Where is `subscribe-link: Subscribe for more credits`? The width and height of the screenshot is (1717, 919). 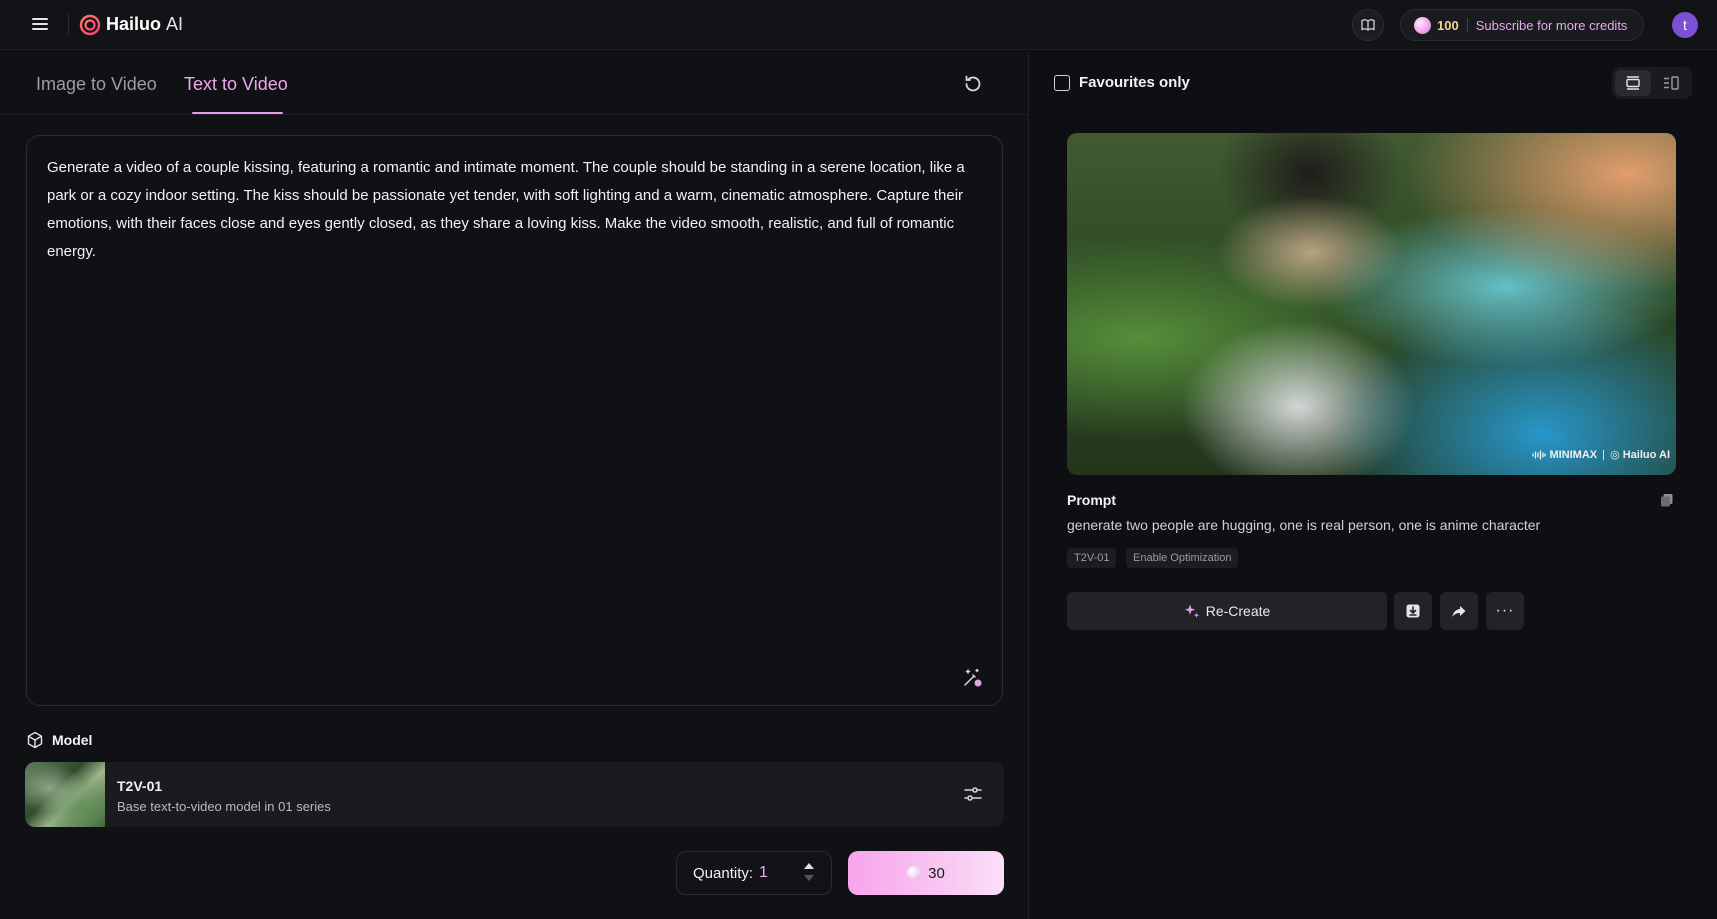 subscribe-link: Subscribe for more credits is located at coordinates (1552, 25).